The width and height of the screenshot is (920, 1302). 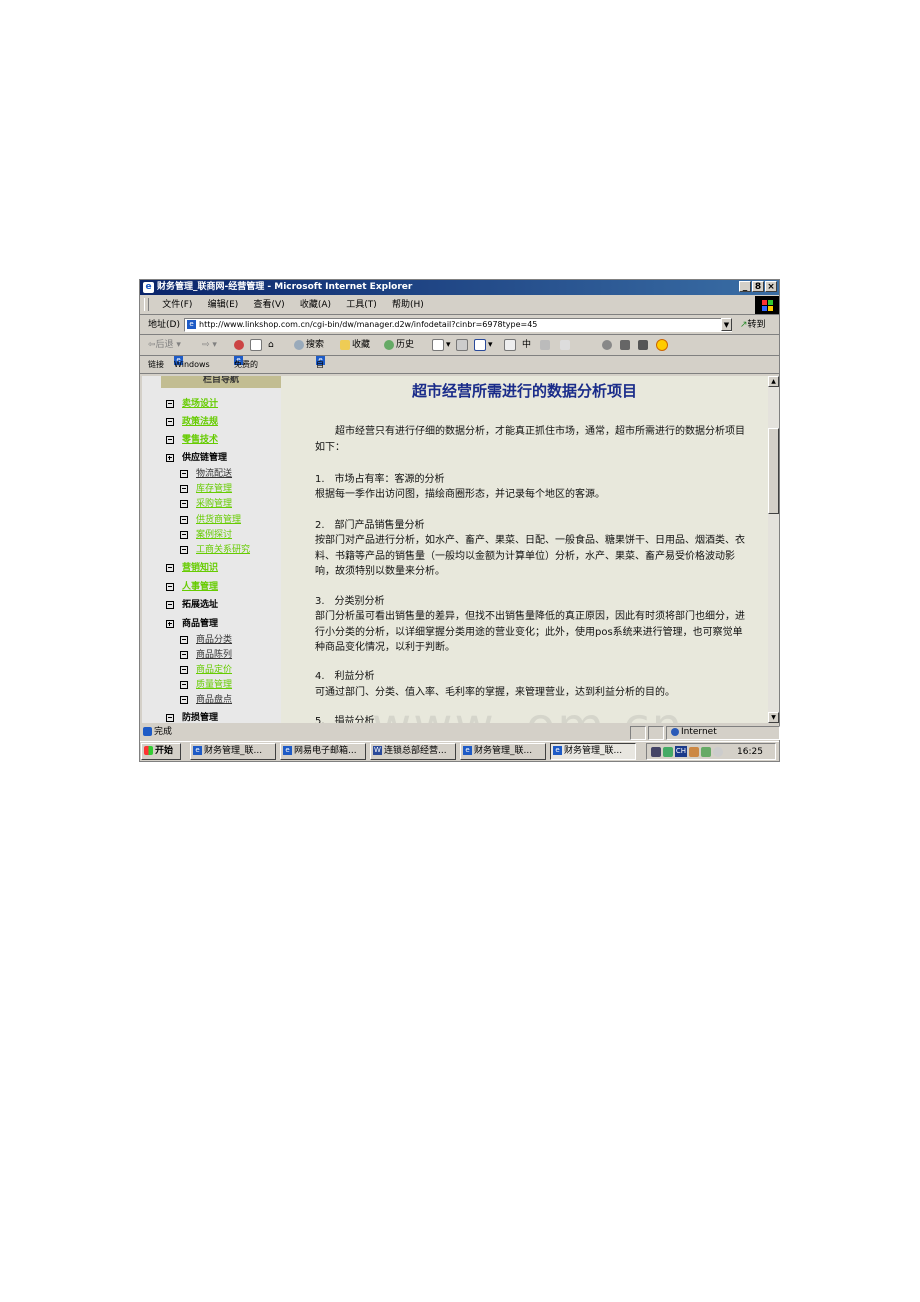 What do you see at coordinates (215, 548) in the screenshot?
I see `sidebar-item: 工商关系研究` at bounding box center [215, 548].